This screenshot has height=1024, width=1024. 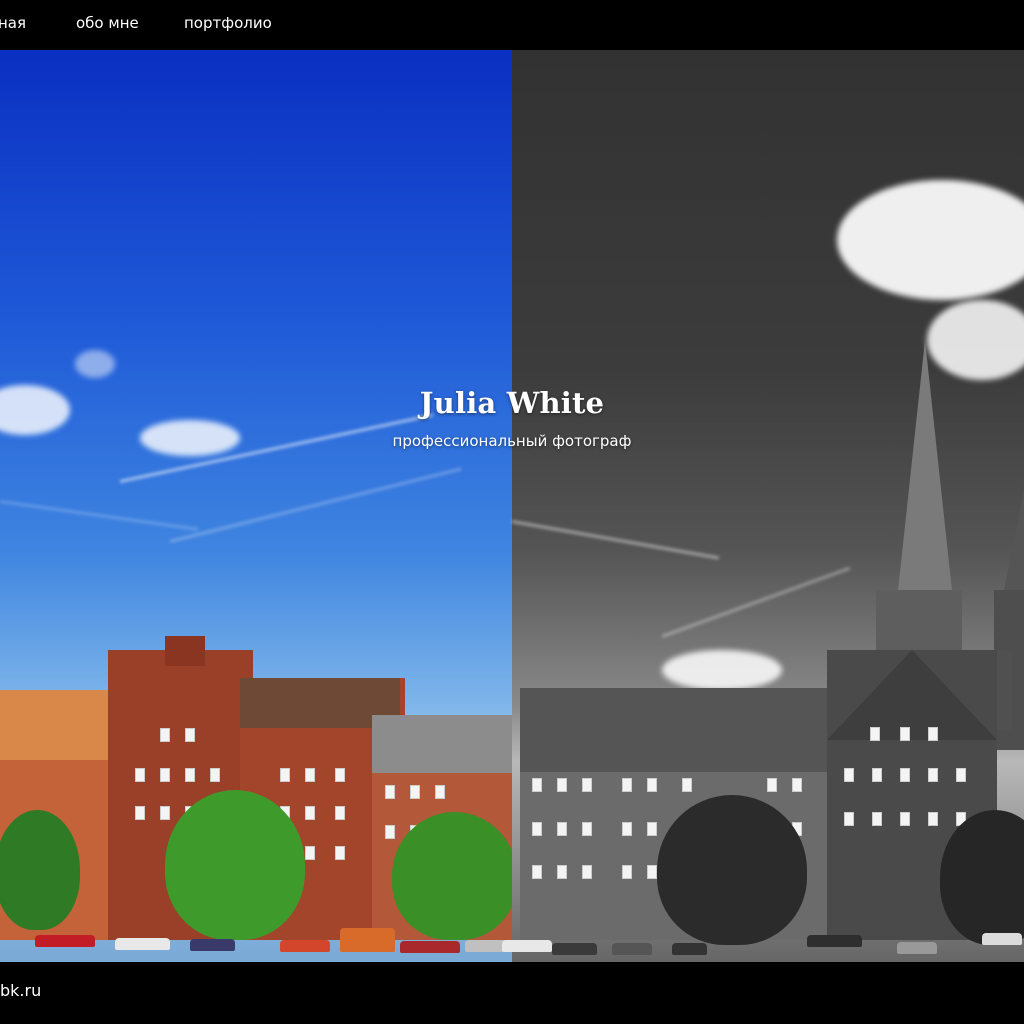 I want to click on site-title: Julia White, so click(x=512, y=403).